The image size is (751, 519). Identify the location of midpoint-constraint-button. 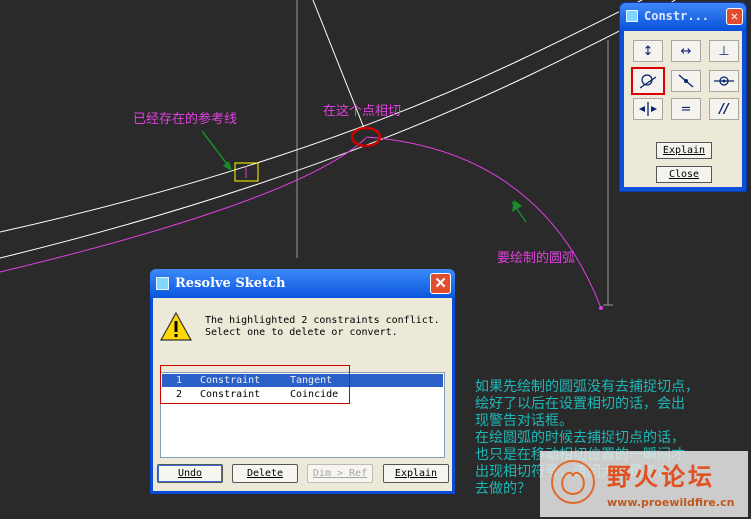
(724, 81).